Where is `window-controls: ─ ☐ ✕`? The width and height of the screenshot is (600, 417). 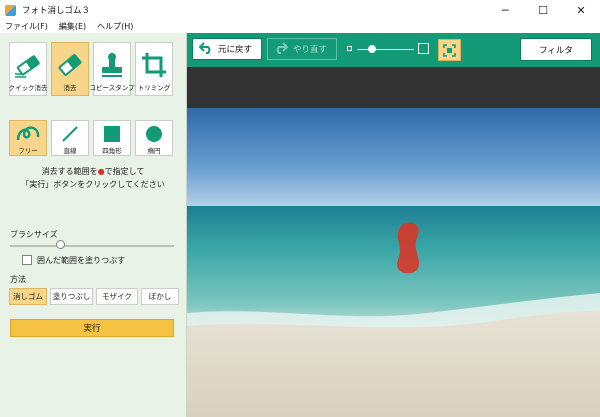
window-controls: ─ ☐ ✕ is located at coordinates (543, 10).